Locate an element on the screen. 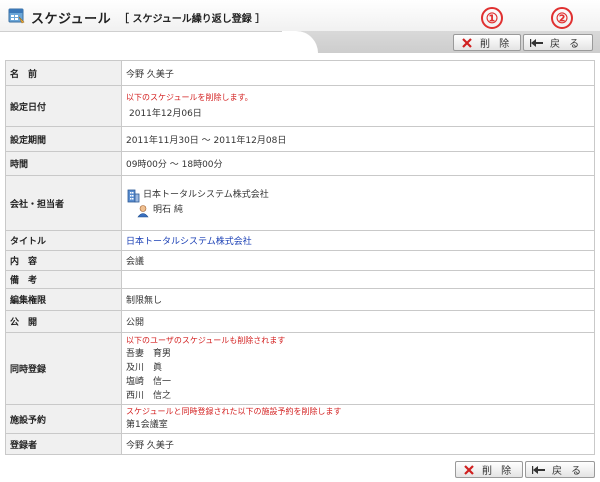  label-memo: 備 考 is located at coordinates (63, 279).